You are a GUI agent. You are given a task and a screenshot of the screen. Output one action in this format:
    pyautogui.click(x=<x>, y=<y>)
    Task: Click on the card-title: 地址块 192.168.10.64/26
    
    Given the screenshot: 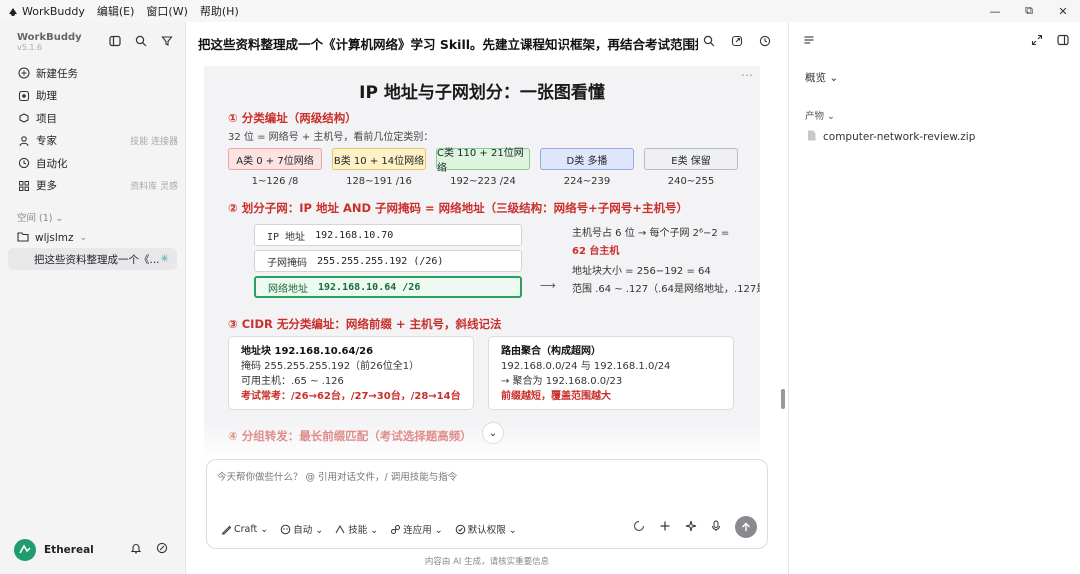 What is the action you would take?
    pyautogui.click(x=307, y=351)
    